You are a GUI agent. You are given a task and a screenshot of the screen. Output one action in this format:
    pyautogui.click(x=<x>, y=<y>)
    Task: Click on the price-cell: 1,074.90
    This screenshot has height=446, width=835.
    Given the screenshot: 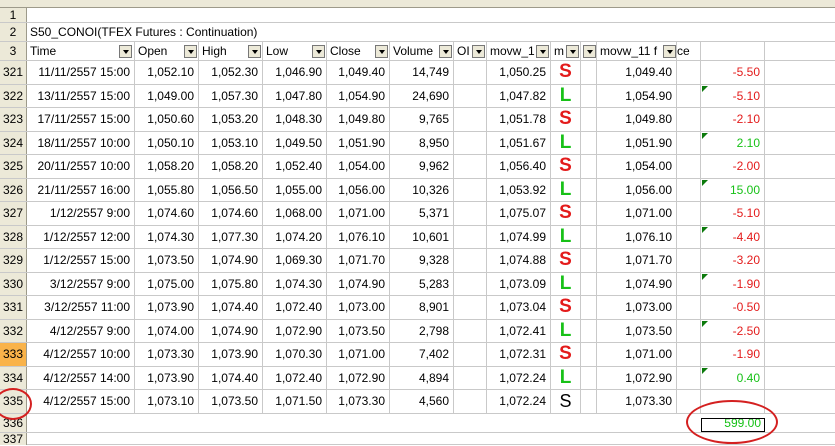 What is the action you would take?
    pyautogui.click(x=637, y=284)
    